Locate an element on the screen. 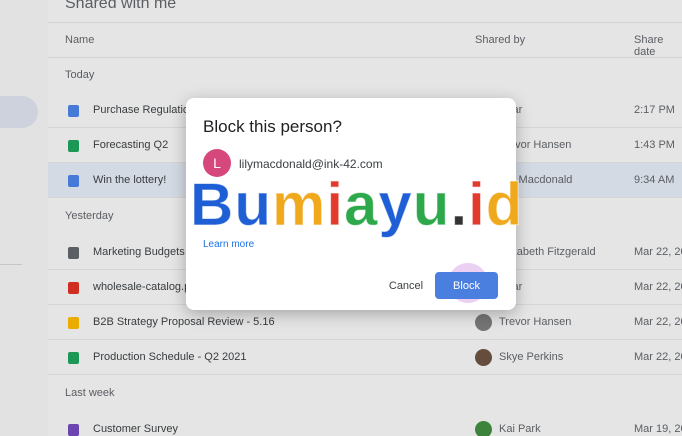  dialog-title: Block this person? is located at coordinates (272, 126).